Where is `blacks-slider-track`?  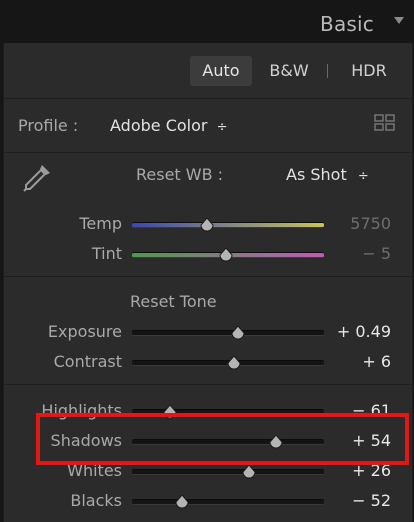
blacks-slider-track is located at coordinates (228, 502).